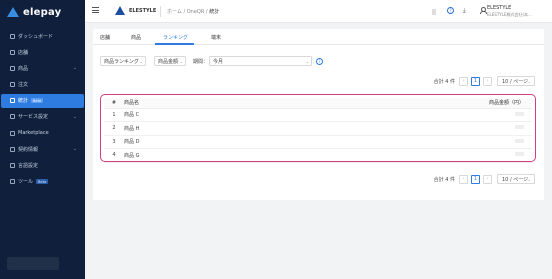  What do you see at coordinates (450, 10) in the screenshot?
I see `help-icon: ?` at bounding box center [450, 10].